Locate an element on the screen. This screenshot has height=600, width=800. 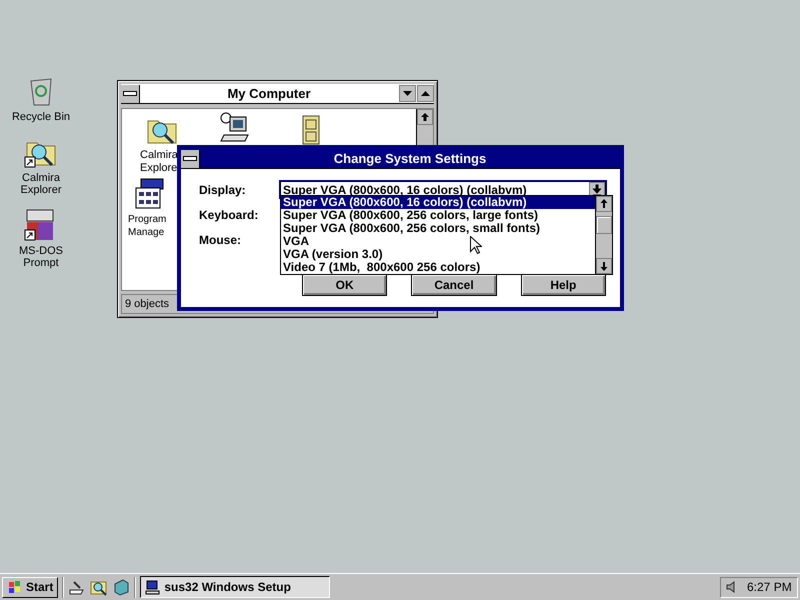
dialog-title: Change System Settings is located at coordinates (410, 158).